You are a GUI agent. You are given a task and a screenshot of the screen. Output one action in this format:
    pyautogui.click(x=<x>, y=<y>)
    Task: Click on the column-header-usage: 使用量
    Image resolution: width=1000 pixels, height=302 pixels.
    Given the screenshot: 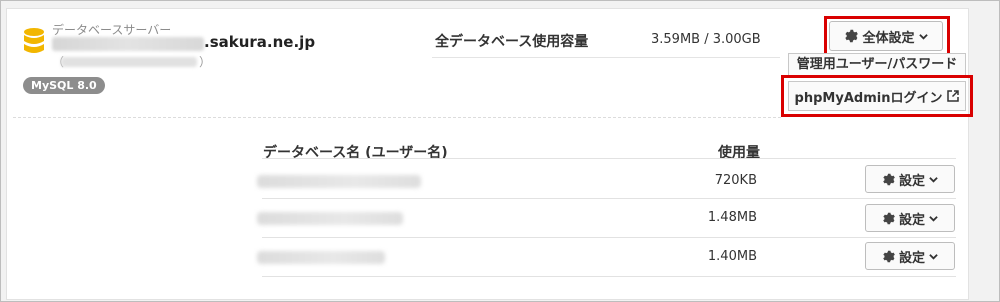 What is the action you would take?
    pyautogui.click(x=739, y=153)
    